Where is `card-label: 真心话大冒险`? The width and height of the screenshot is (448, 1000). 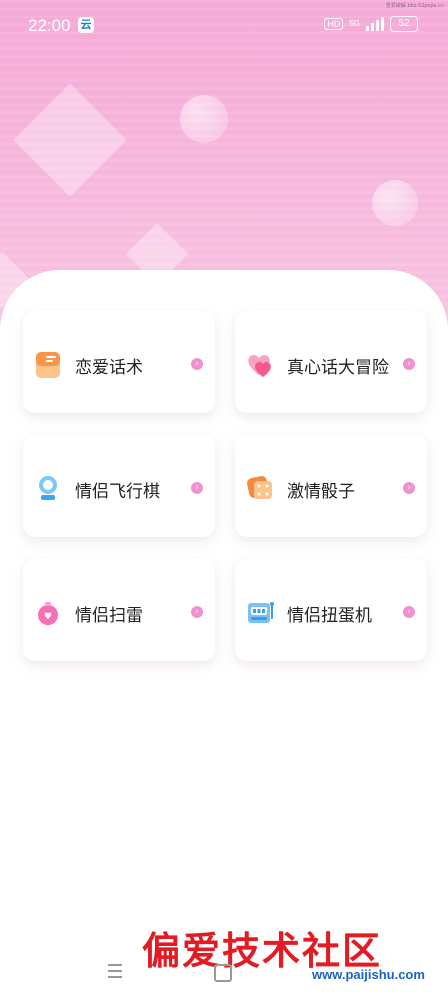
card-label: 真心话大冒险 is located at coordinates (338, 367).